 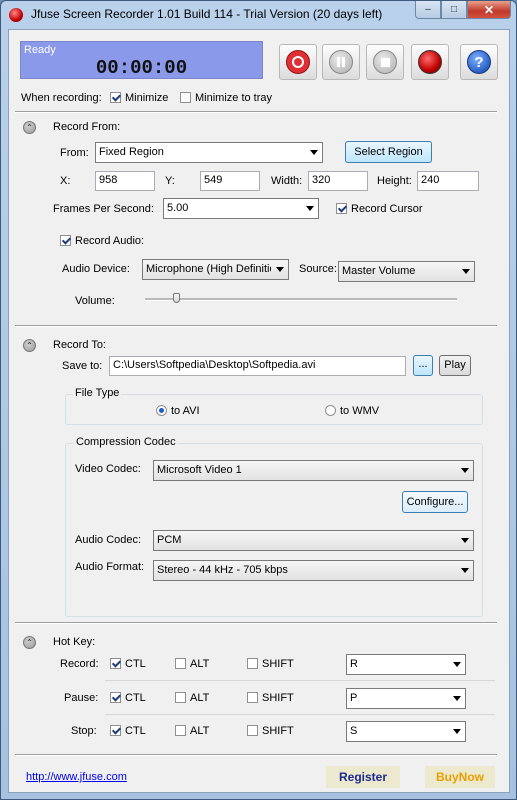 I want to click on hotkey-pause-shift: SHIFT, so click(x=270, y=698).